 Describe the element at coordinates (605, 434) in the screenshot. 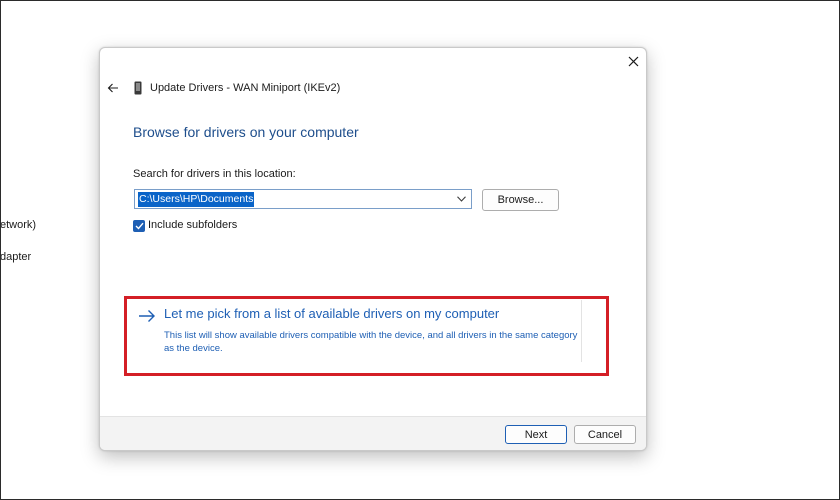

I see `cancel-button: Cancel` at that location.